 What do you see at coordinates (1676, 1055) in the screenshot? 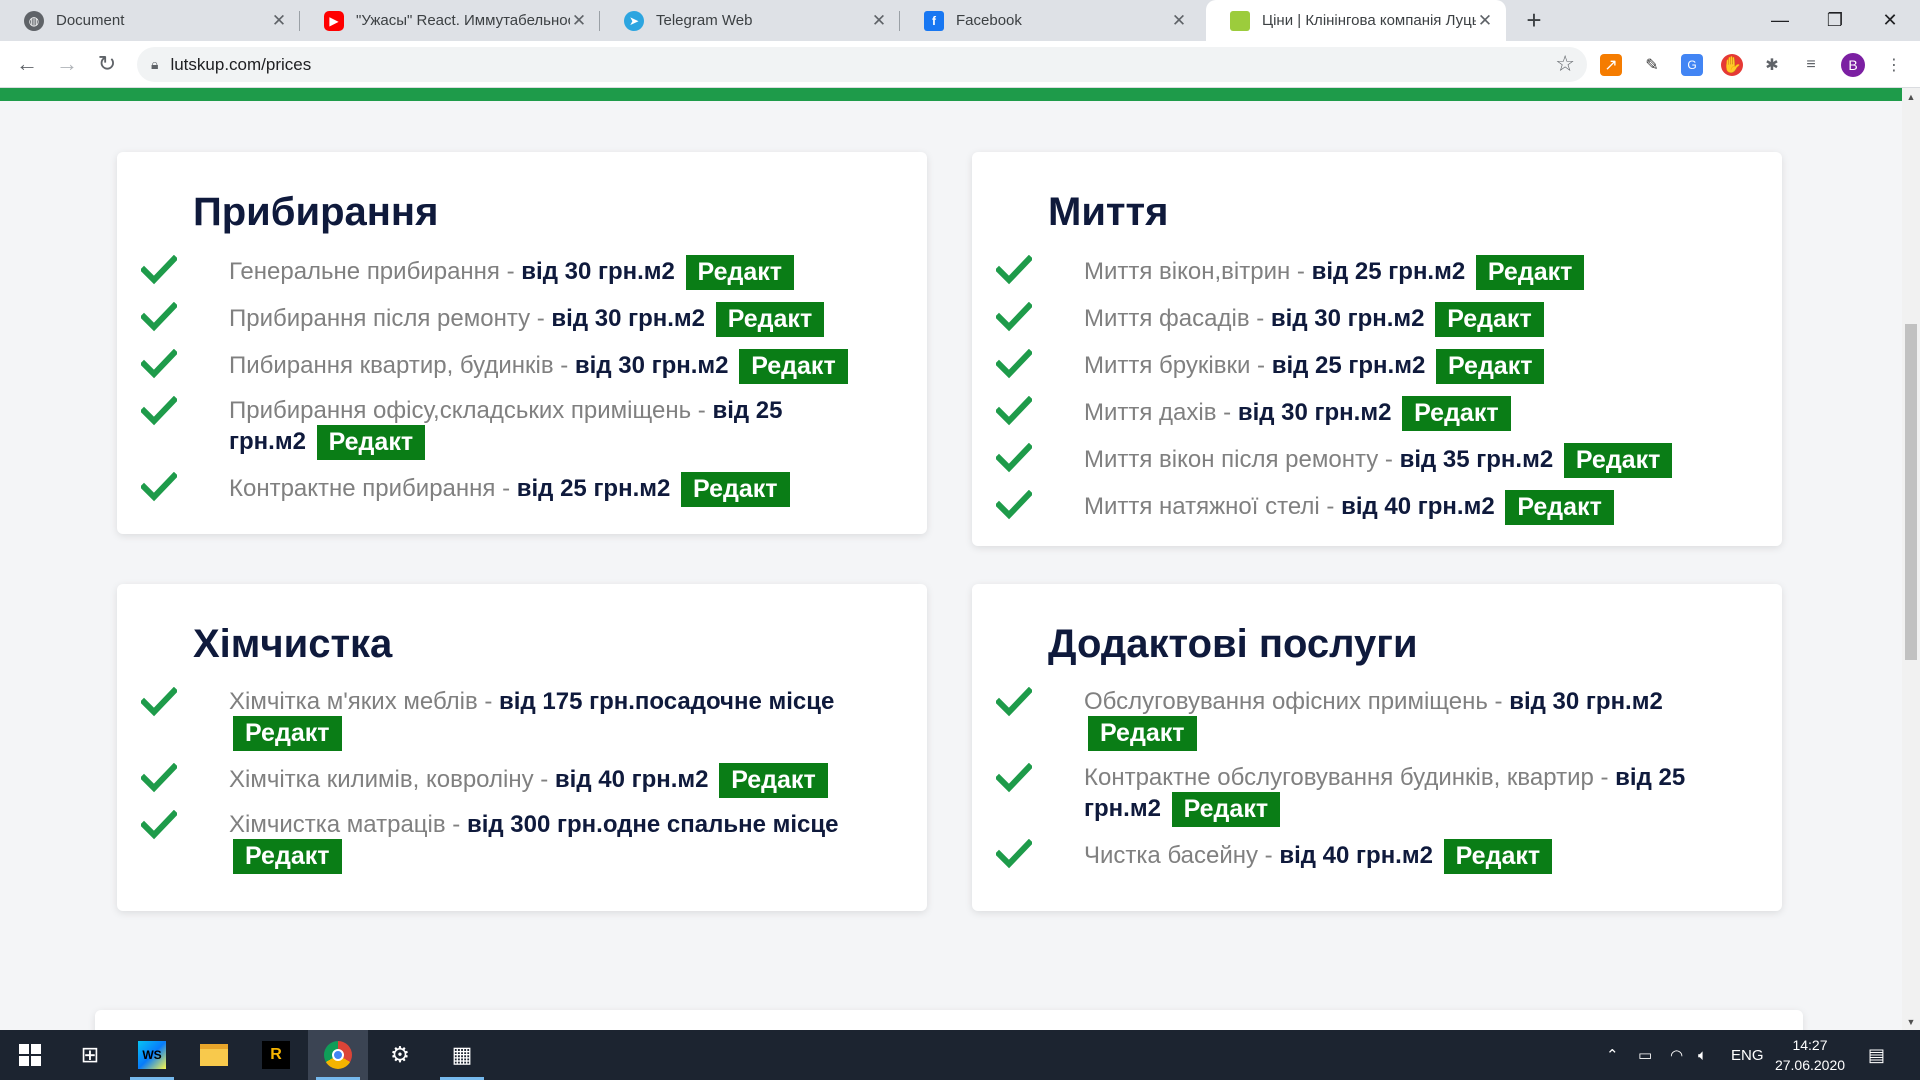
I see `wifi-icon: ◠` at bounding box center [1676, 1055].